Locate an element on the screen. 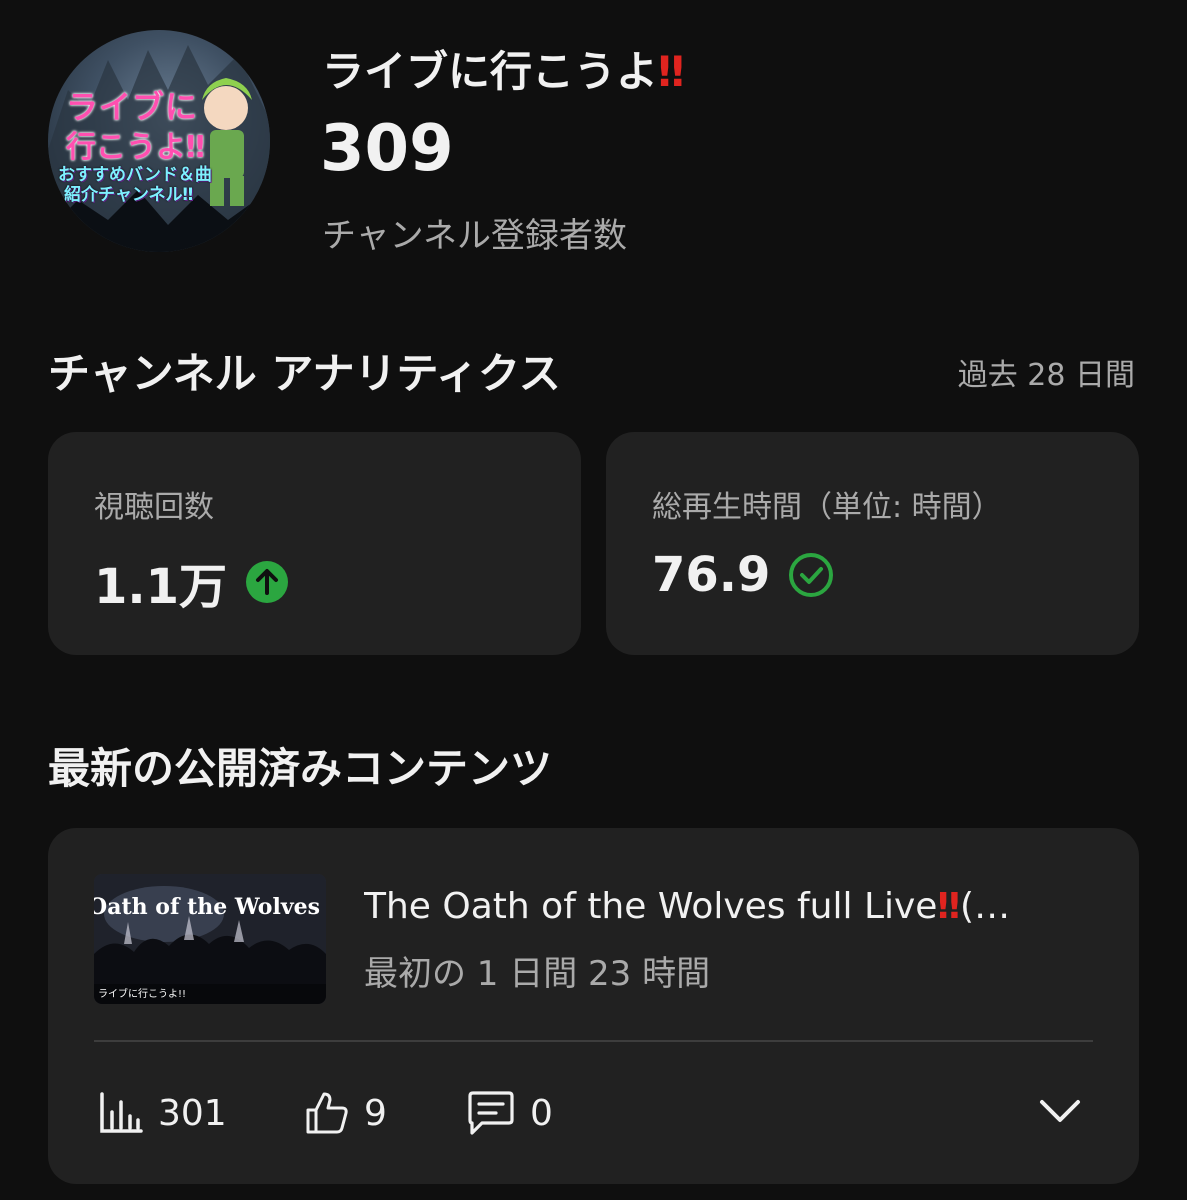  video-period: 最初の 1 日間 23 時間 is located at coordinates (537, 974).